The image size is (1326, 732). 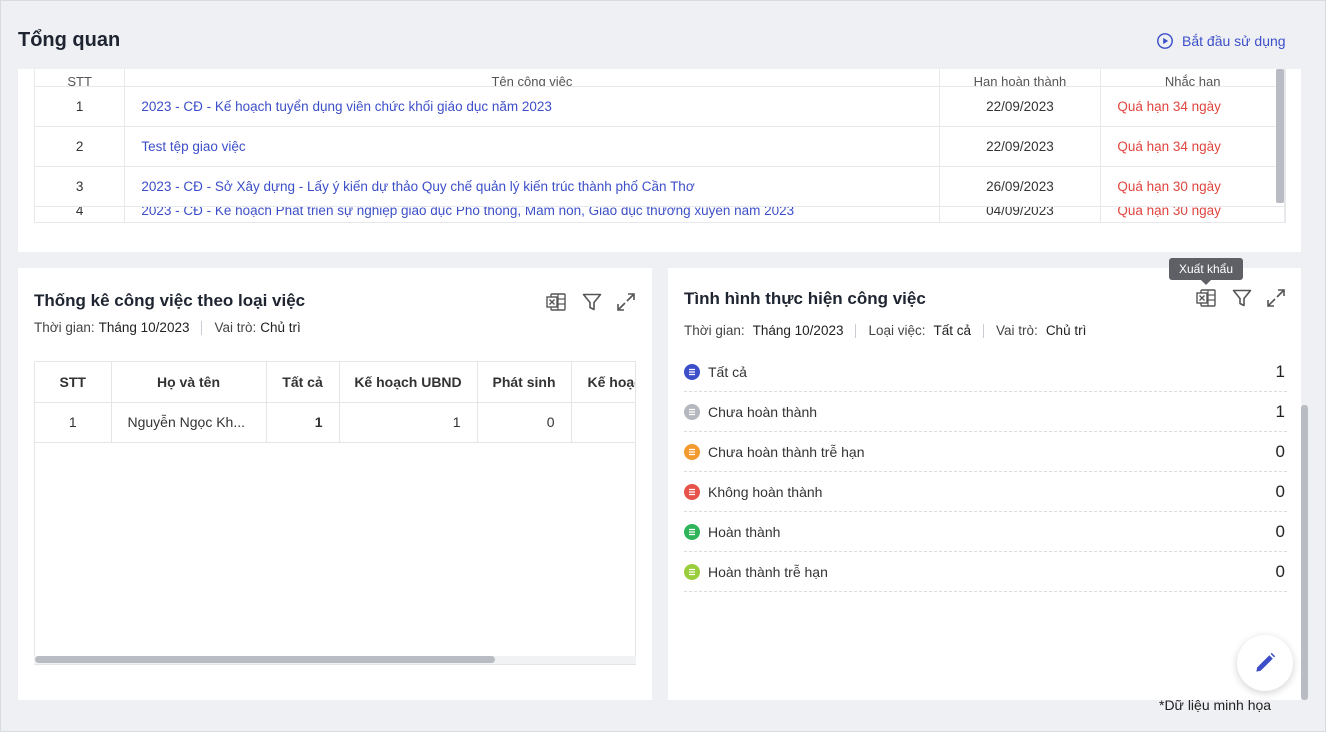 What do you see at coordinates (744, 531) in the screenshot?
I see `status-label: Hoàn thành` at bounding box center [744, 531].